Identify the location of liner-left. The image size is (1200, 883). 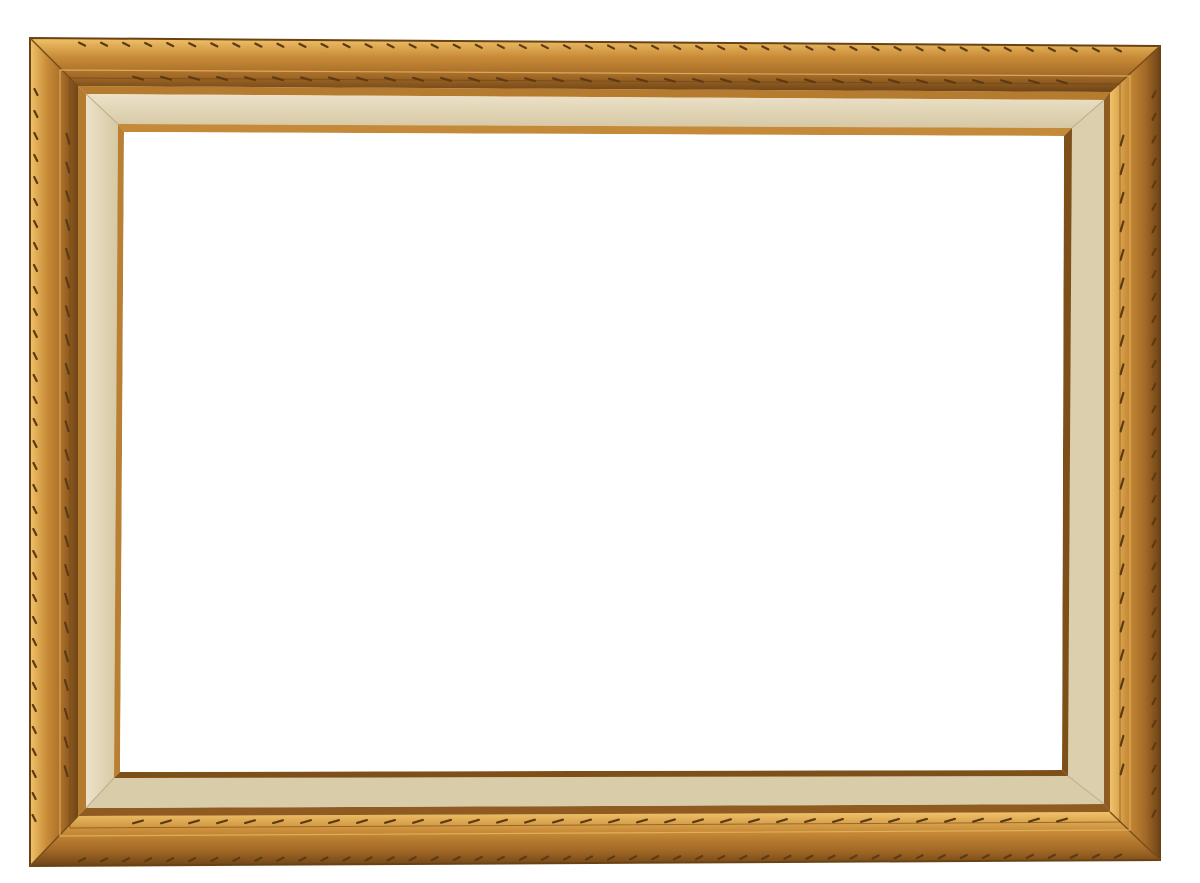
(102, 451).